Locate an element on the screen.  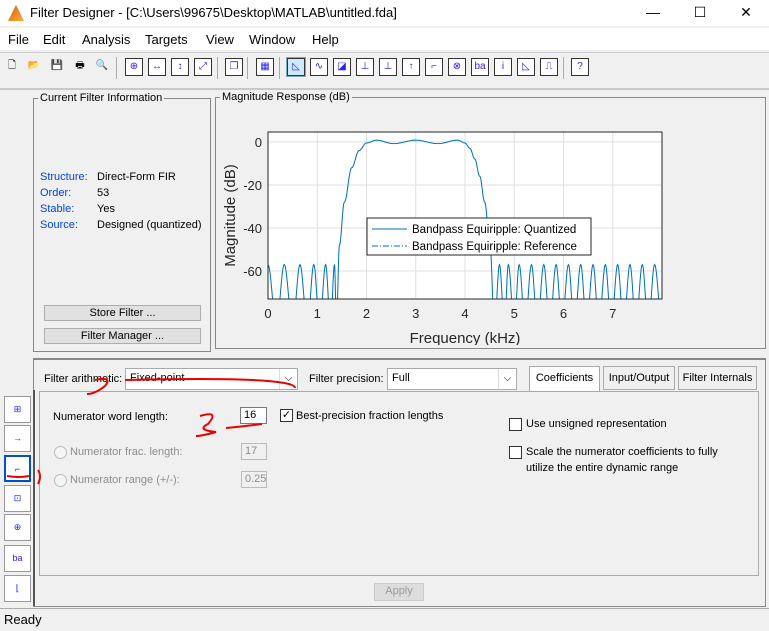
menu-view: View is located at coordinates (220, 39).